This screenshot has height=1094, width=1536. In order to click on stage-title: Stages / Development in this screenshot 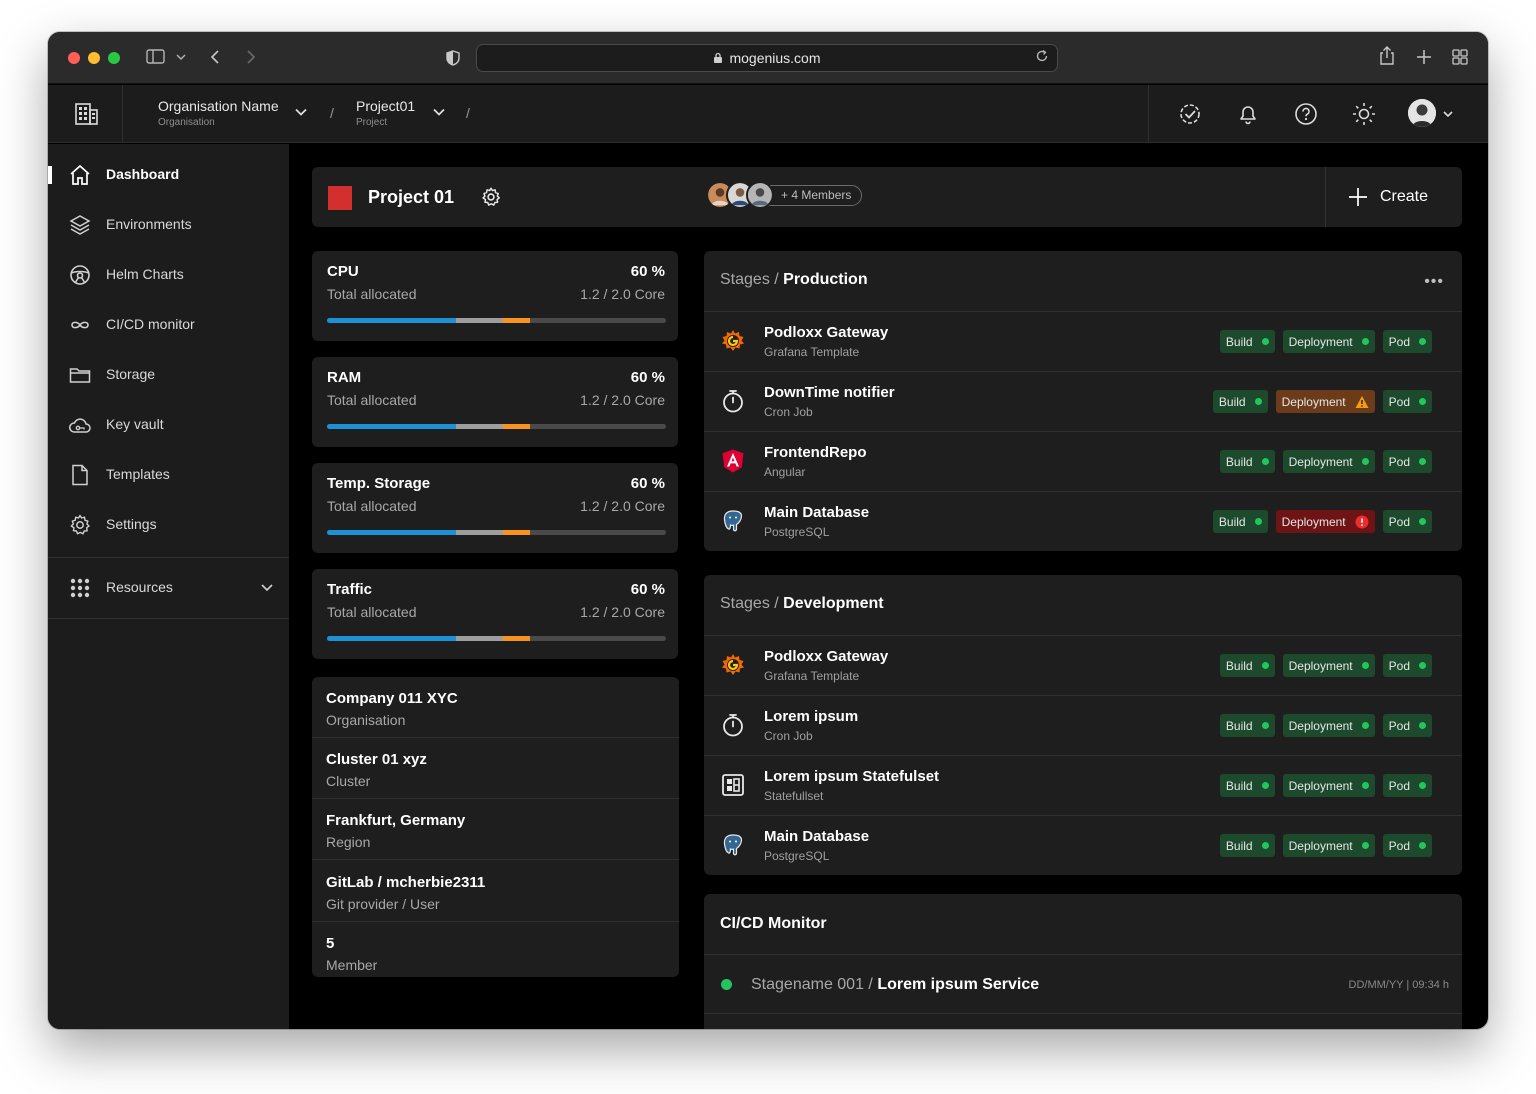, I will do `click(802, 604)`.